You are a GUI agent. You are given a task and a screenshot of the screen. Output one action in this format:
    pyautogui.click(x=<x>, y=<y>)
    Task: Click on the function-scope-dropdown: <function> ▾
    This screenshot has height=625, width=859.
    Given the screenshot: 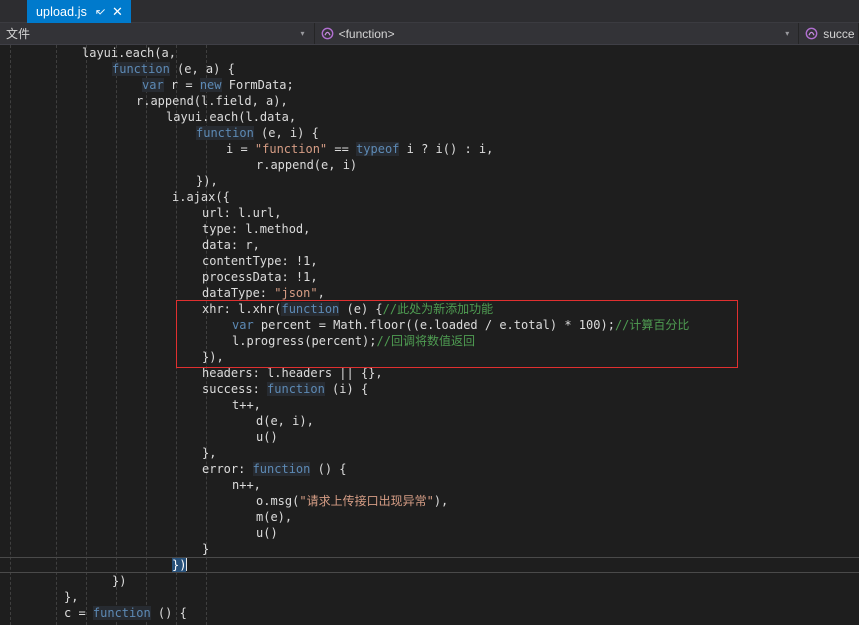 What is the action you would take?
    pyautogui.click(x=557, y=33)
    